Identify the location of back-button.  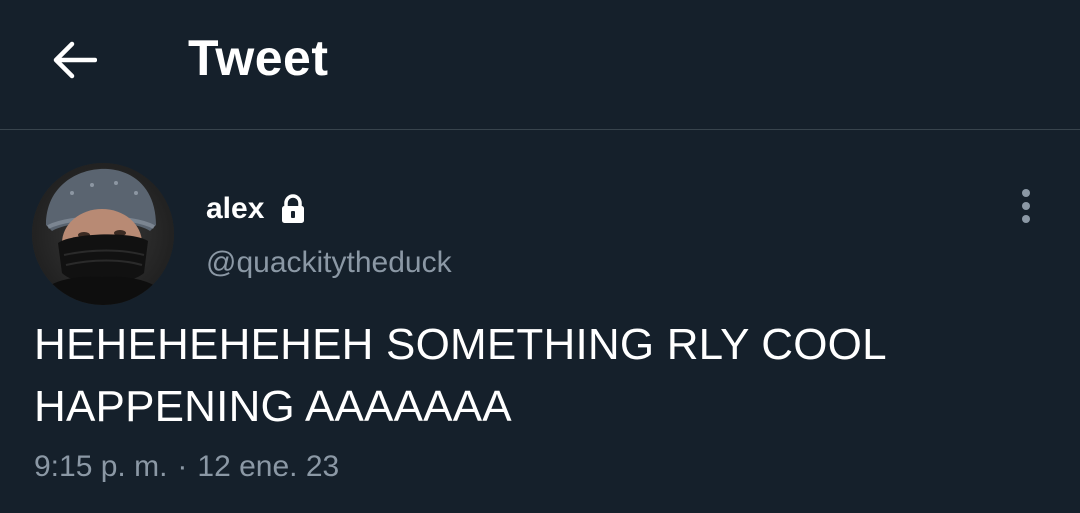
(74, 60).